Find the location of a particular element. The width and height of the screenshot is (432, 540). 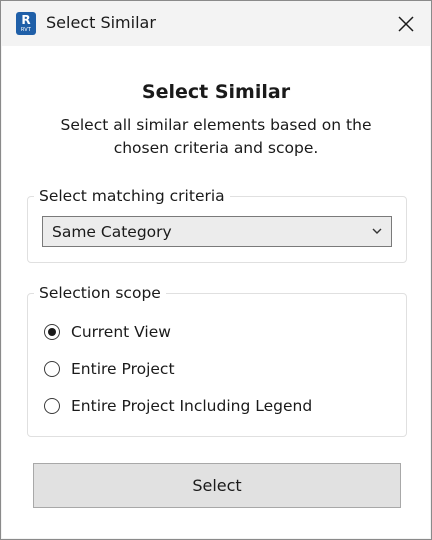

radio-label: Entire Project Including Legend is located at coordinates (192, 406).